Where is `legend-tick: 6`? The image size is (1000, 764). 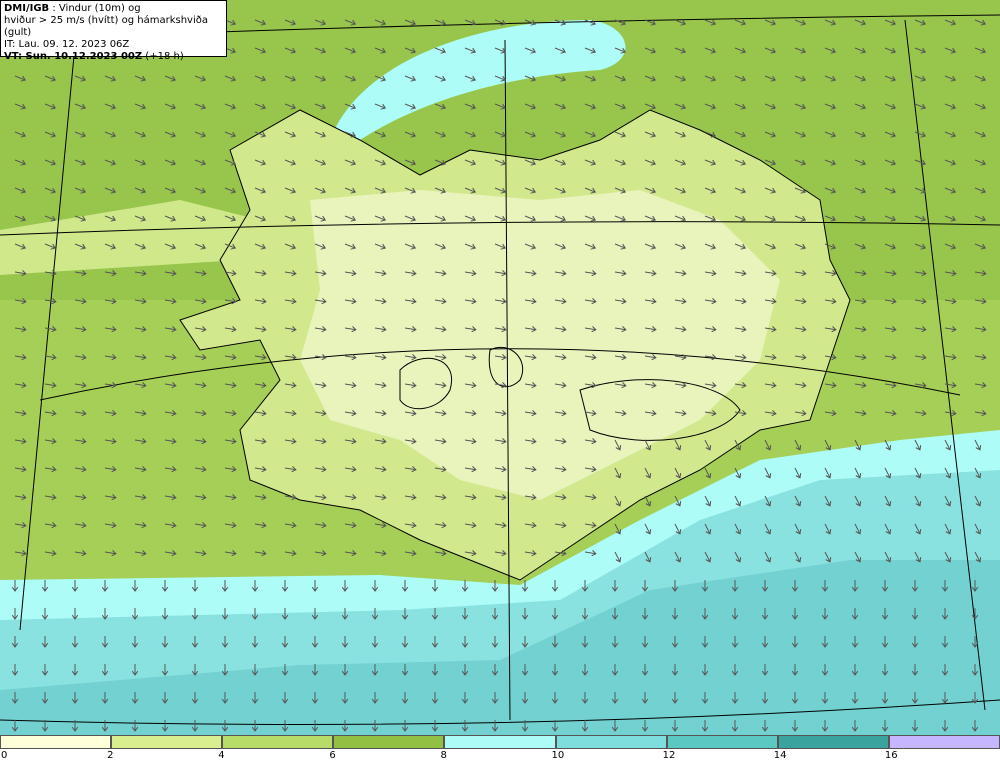
legend-tick: 6 is located at coordinates (332, 755).